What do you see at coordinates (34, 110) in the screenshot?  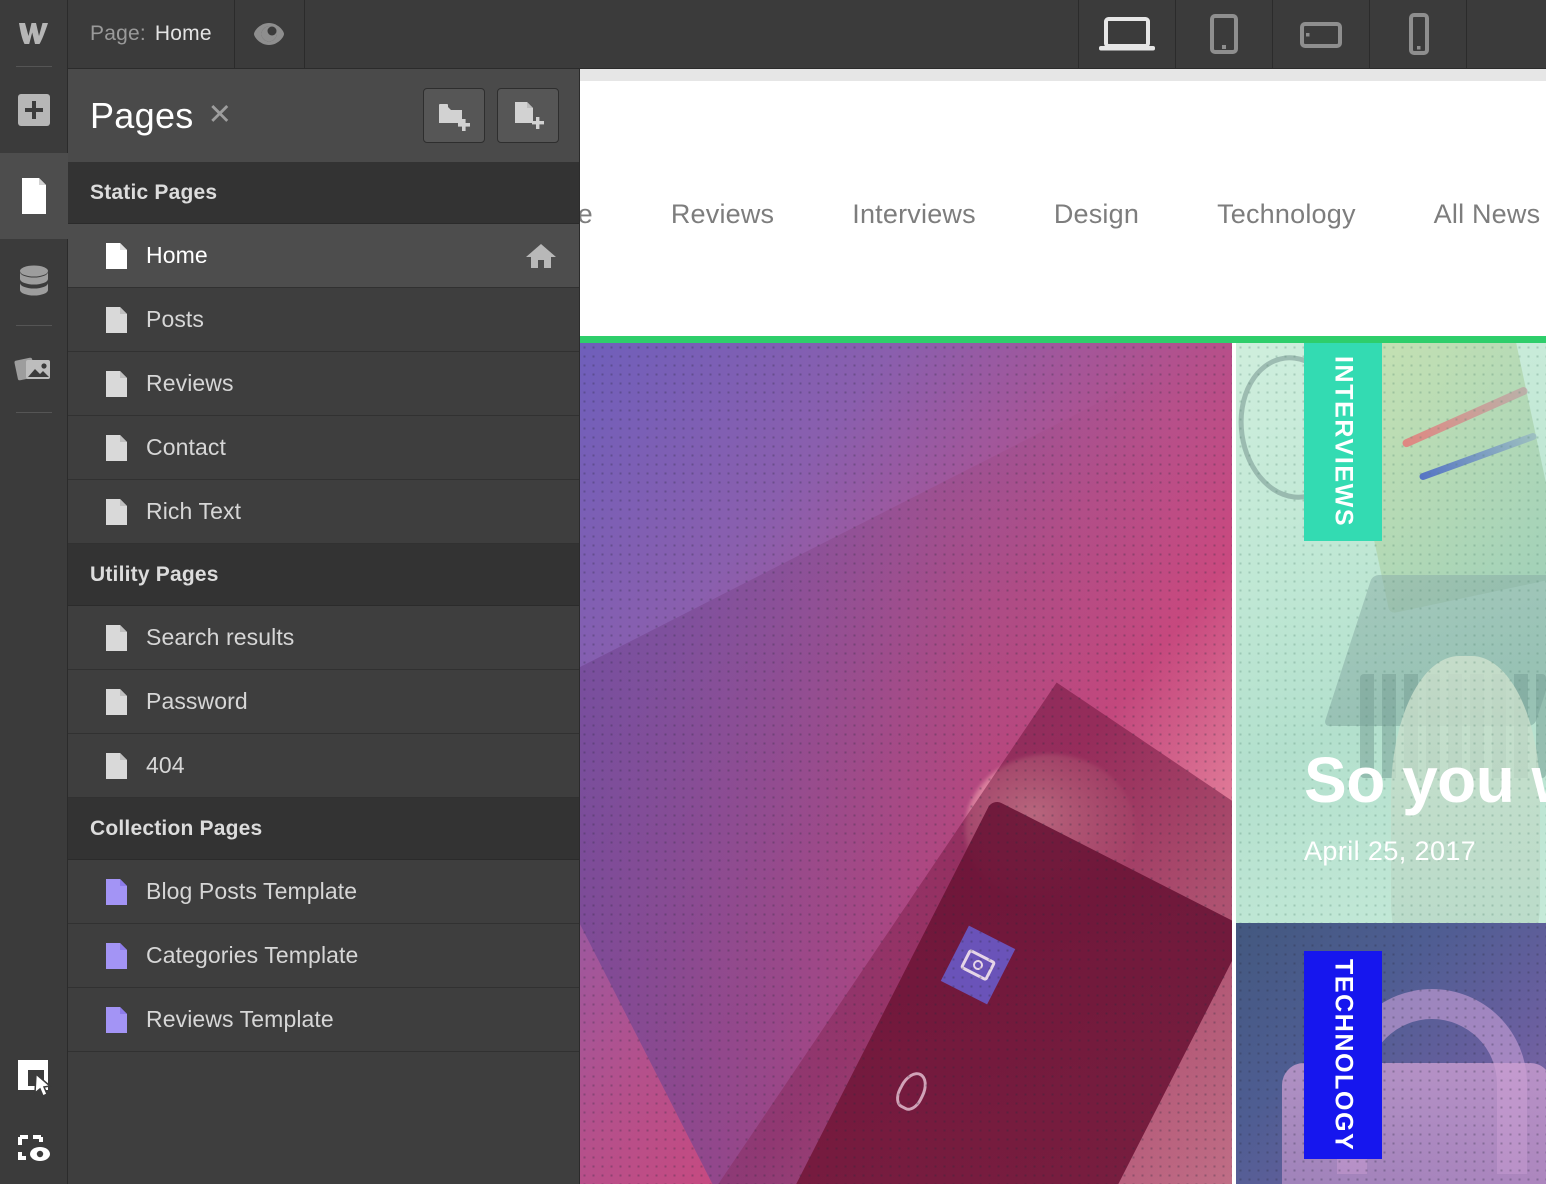 I see `sidebar-item-add-elements` at bounding box center [34, 110].